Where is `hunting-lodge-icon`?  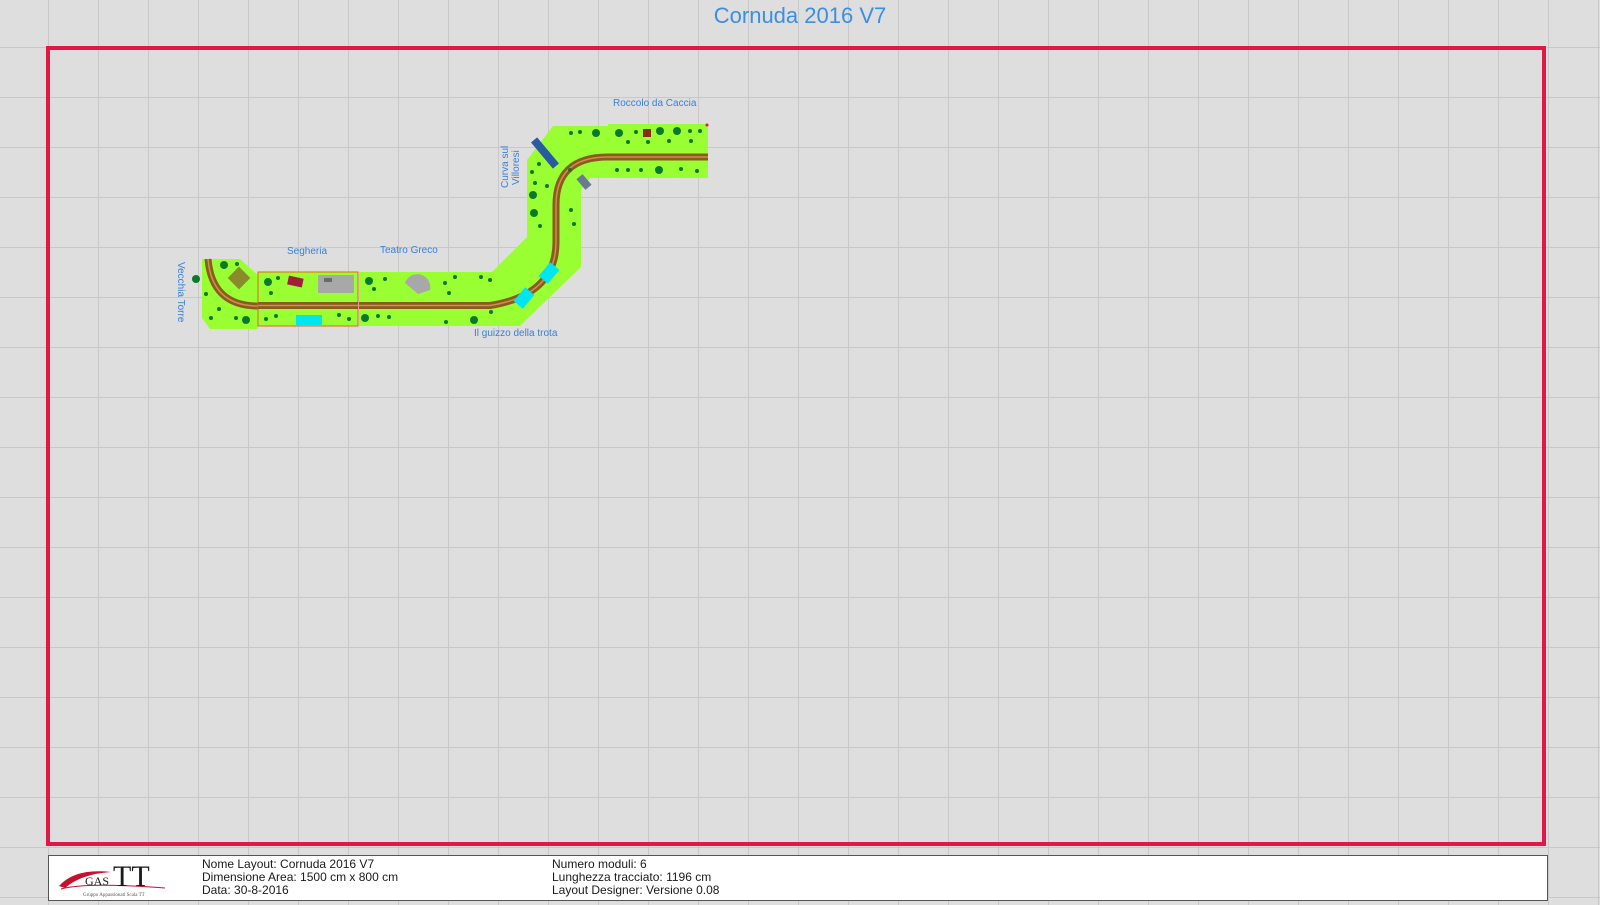
hunting-lodge-icon is located at coordinates (647, 133).